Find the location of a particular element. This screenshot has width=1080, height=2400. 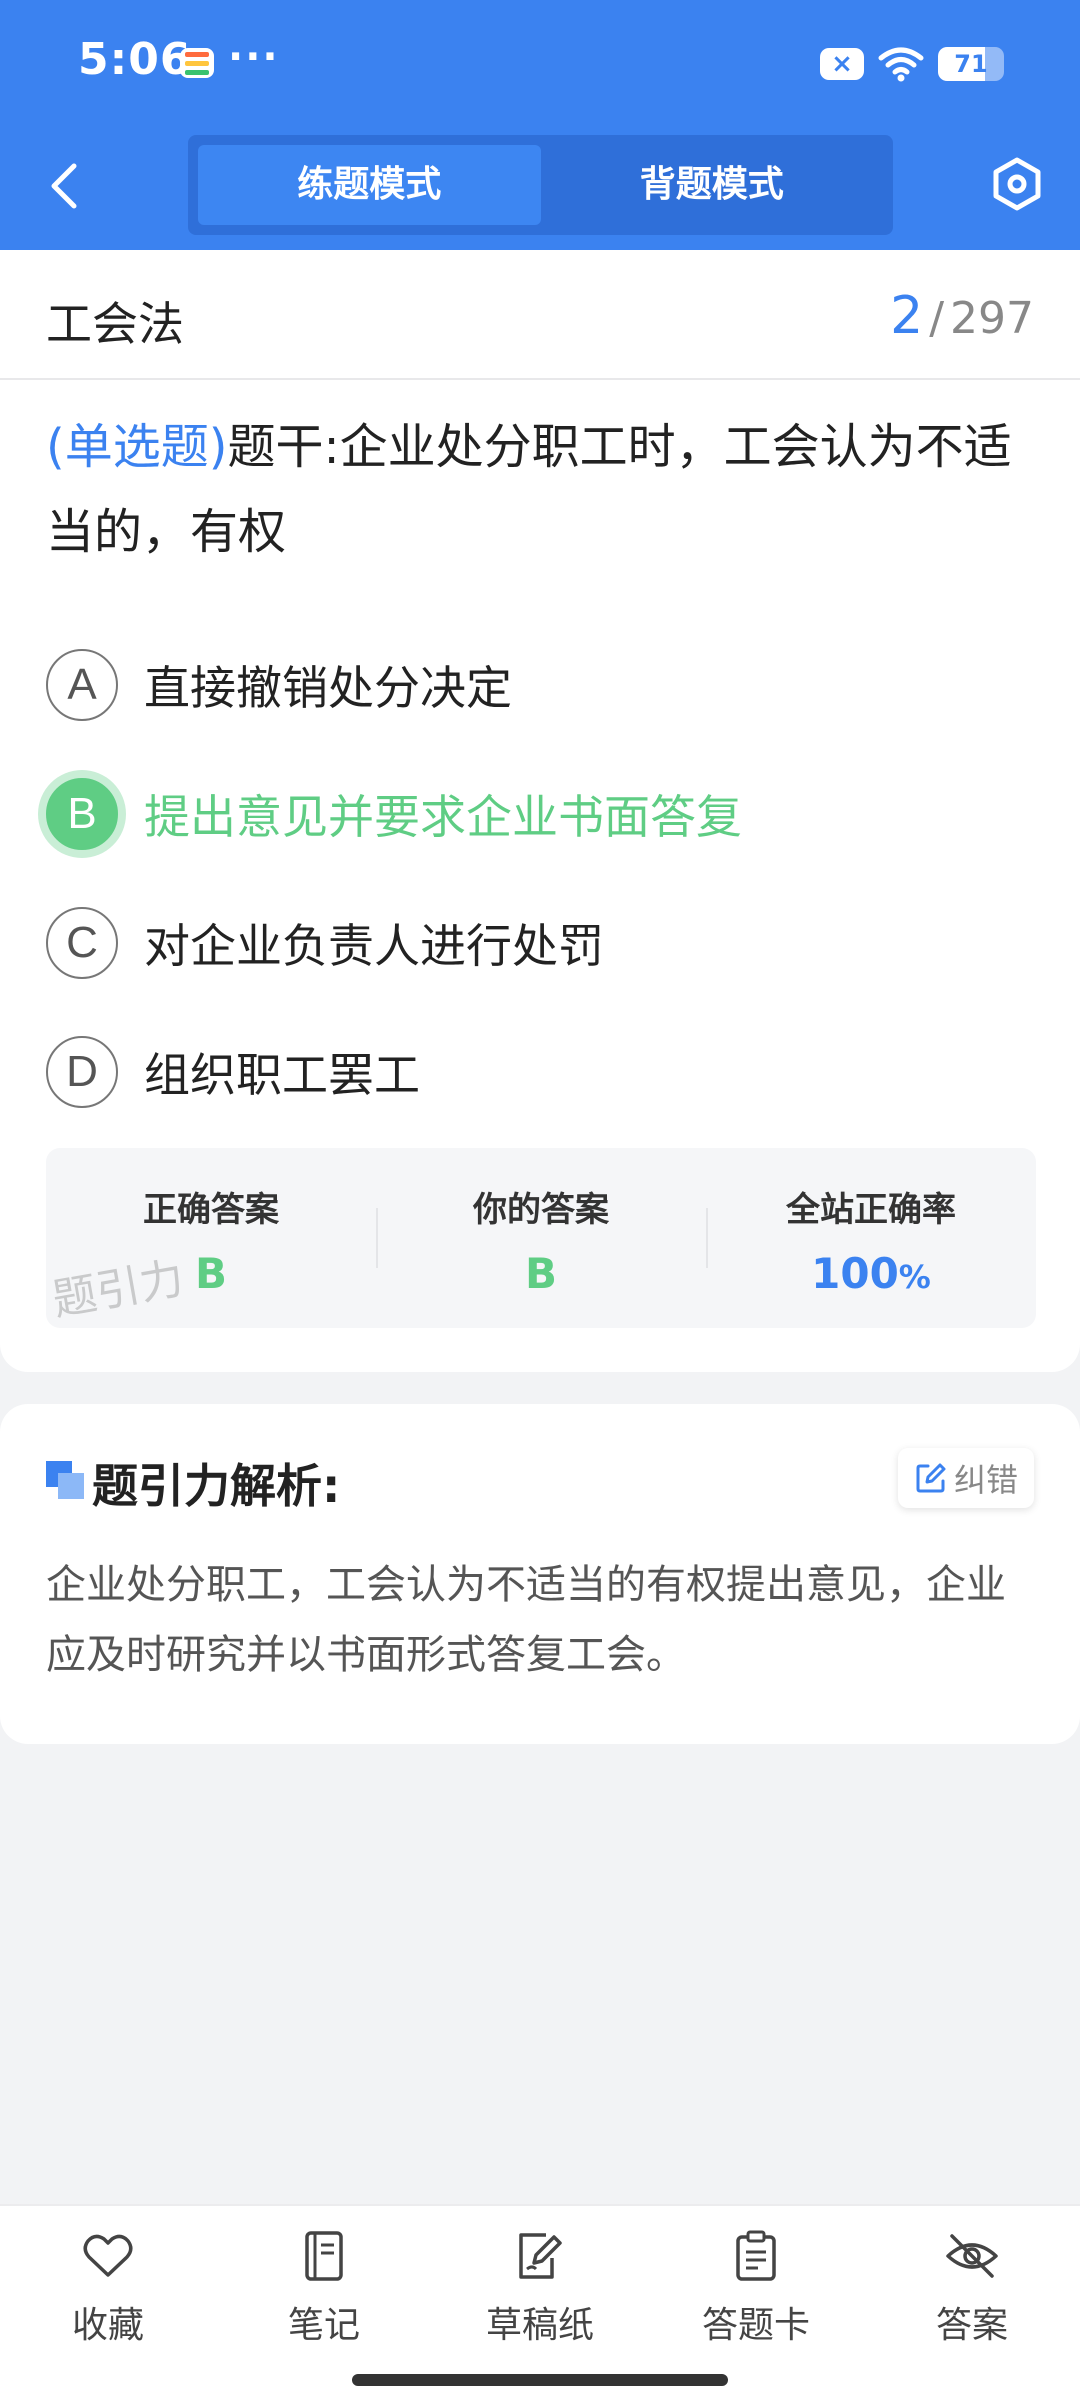

option-letter: B is located at coordinates (82, 813).